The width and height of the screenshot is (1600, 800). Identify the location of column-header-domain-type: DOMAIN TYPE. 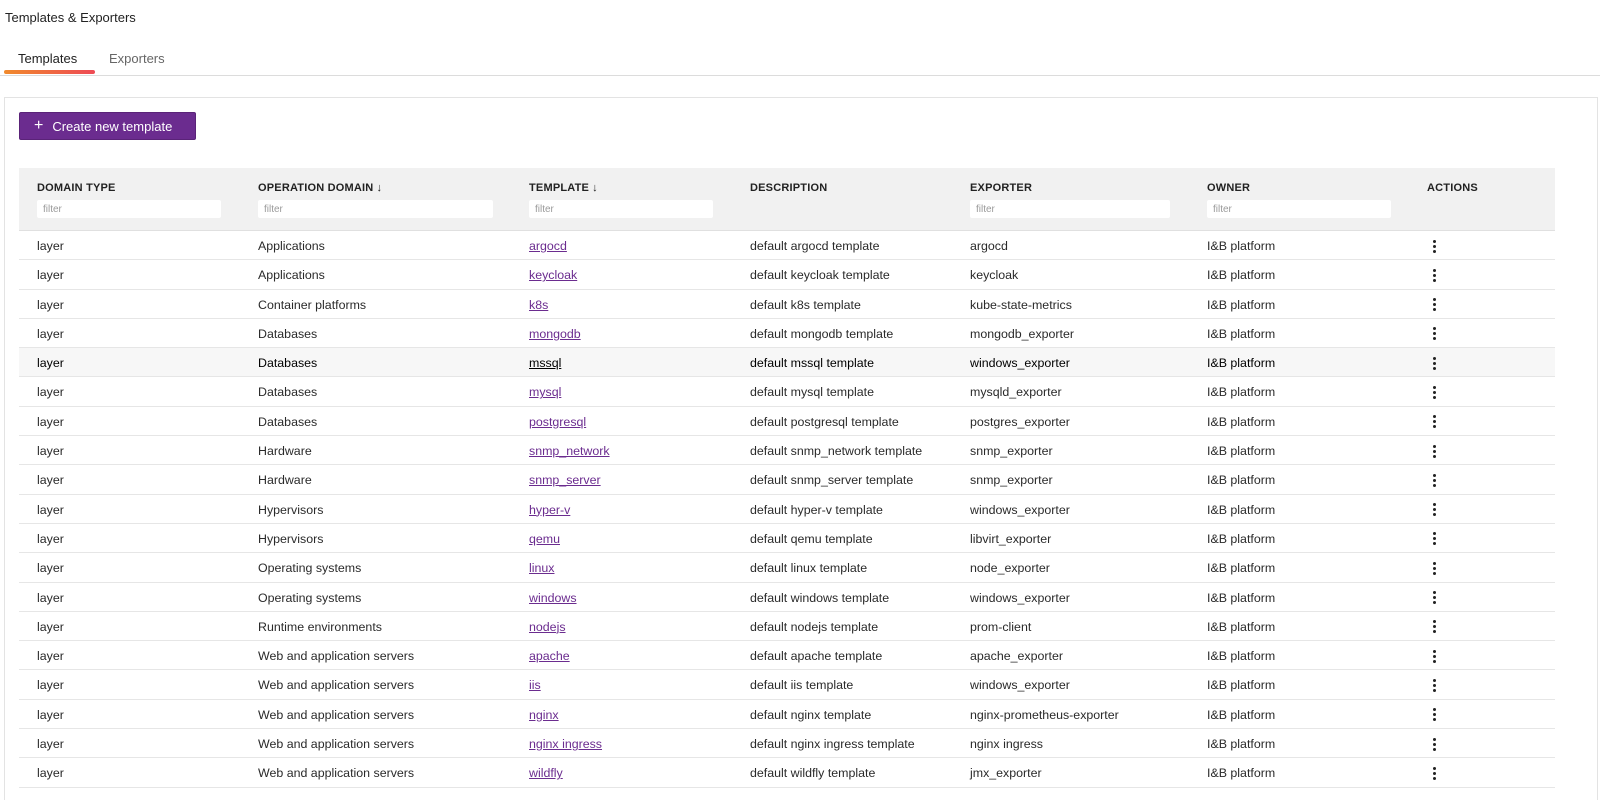
(76, 188).